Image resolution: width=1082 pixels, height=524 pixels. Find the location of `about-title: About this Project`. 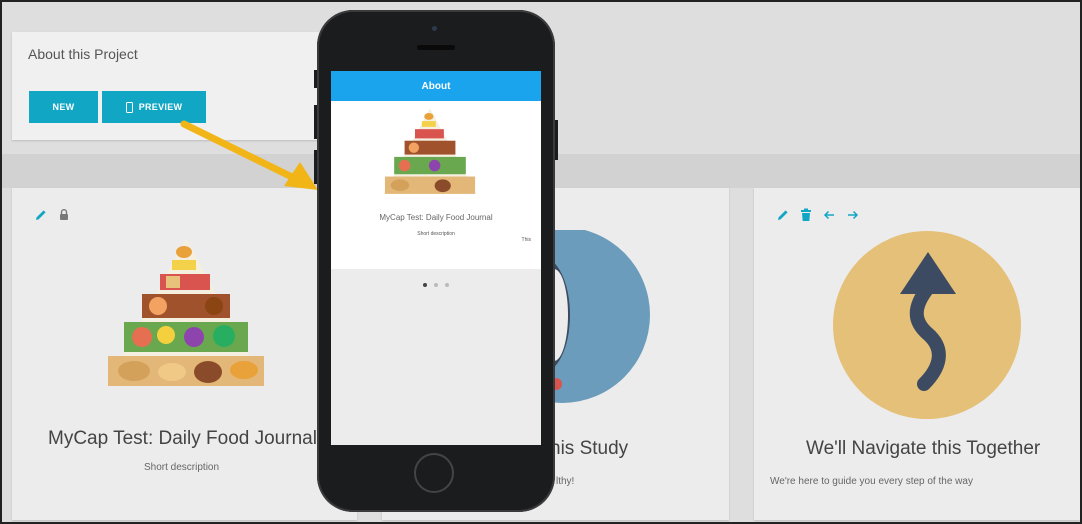

about-title: About this Project is located at coordinates (83, 54).